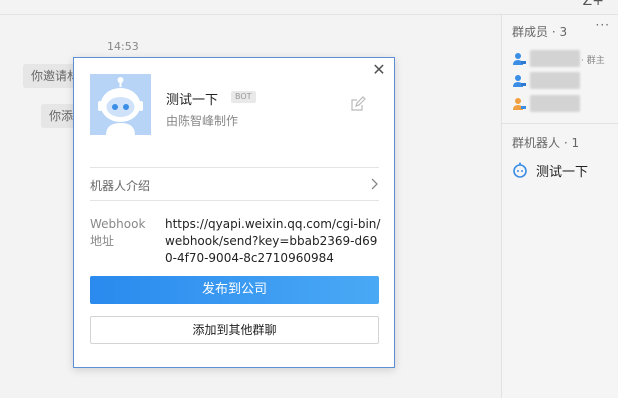 The width and height of the screenshot is (618, 398). What do you see at coordinates (520, 170) in the screenshot?
I see `bot-icon` at bounding box center [520, 170].